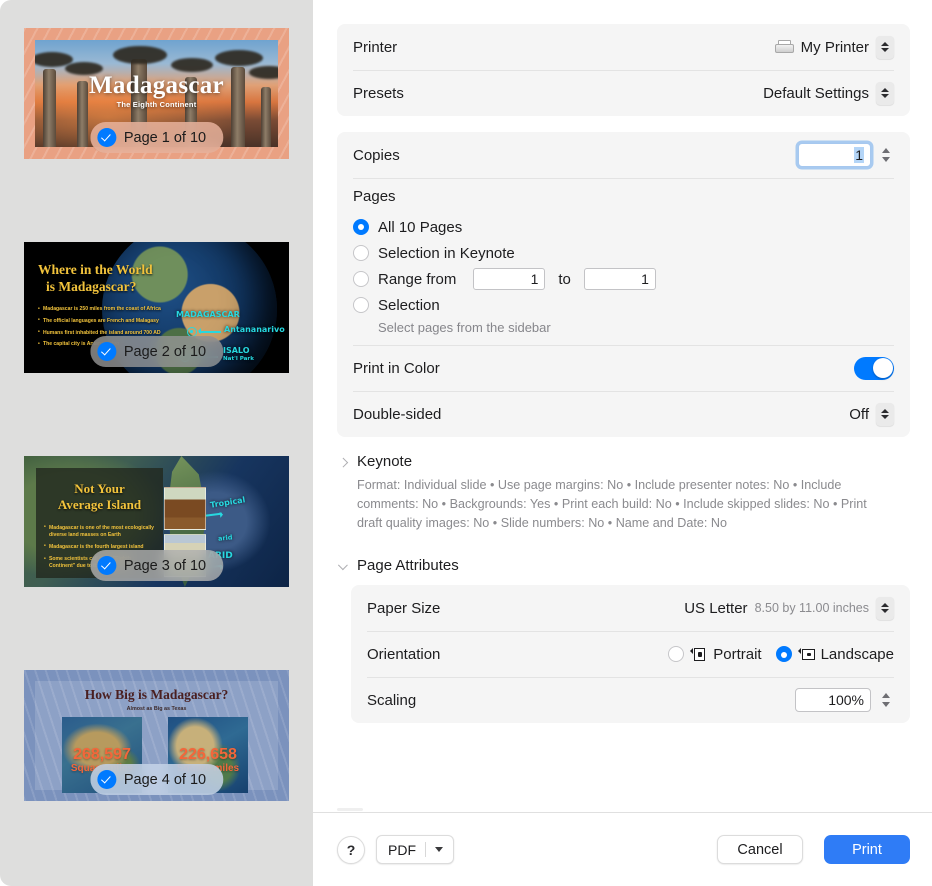 The width and height of the screenshot is (932, 886). Describe the element at coordinates (417, 279) in the screenshot. I see `radio-label: Range from` at that location.